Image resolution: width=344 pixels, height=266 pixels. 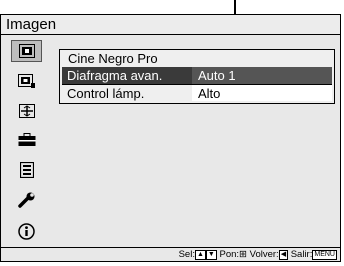 I want to click on wrench-icon, so click(x=25, y=200).